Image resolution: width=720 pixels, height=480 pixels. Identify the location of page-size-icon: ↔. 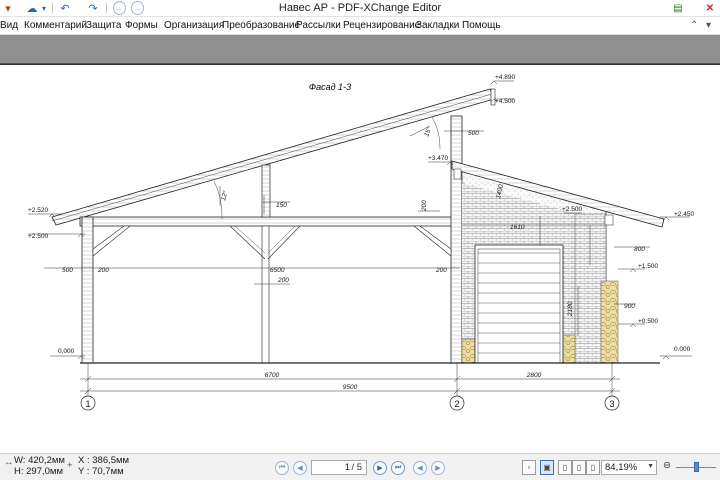
(9, 462).